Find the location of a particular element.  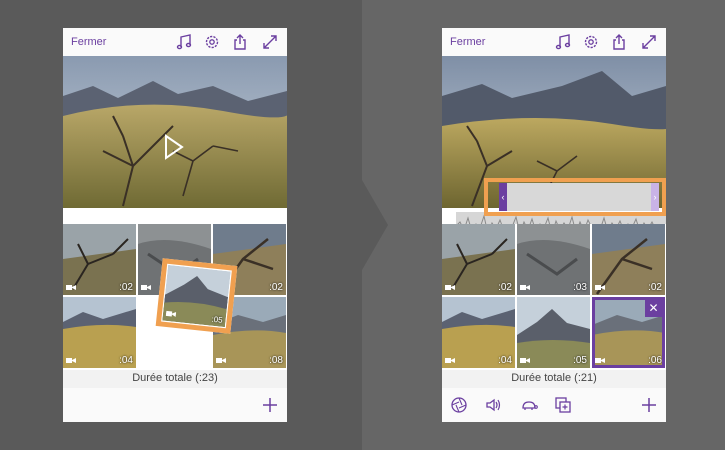

aperture-icon is located at coordinates (459, 405).